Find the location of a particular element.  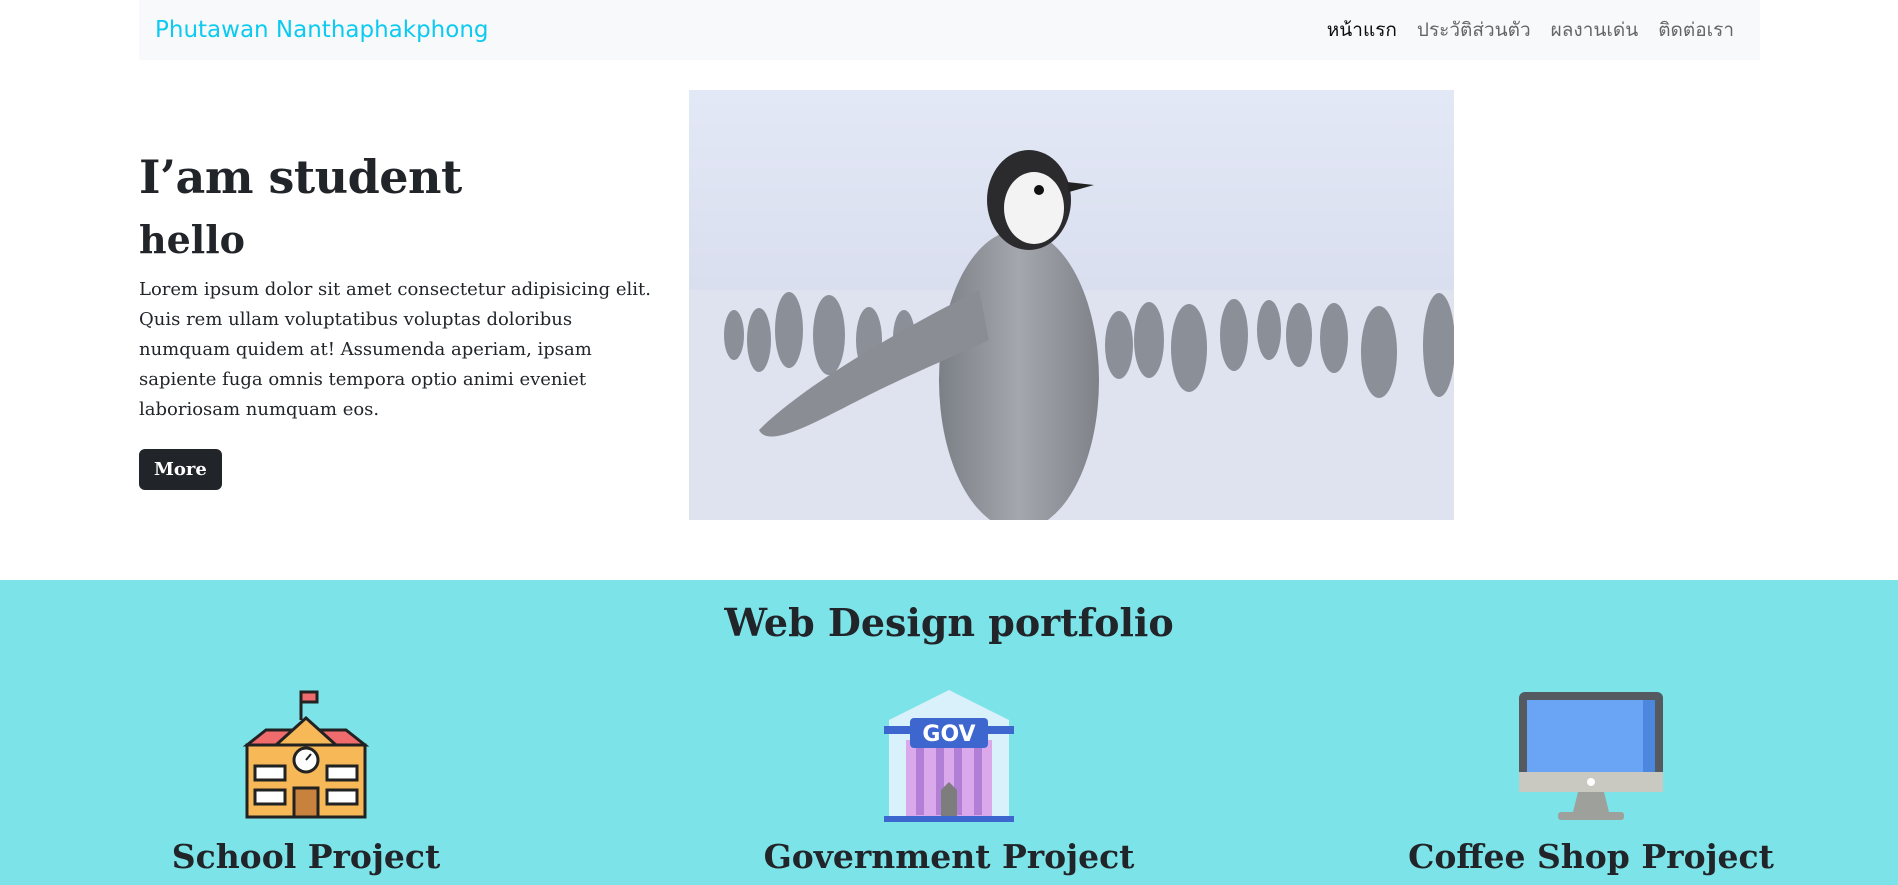

school-building-icon is located at coordinates (306, 757).